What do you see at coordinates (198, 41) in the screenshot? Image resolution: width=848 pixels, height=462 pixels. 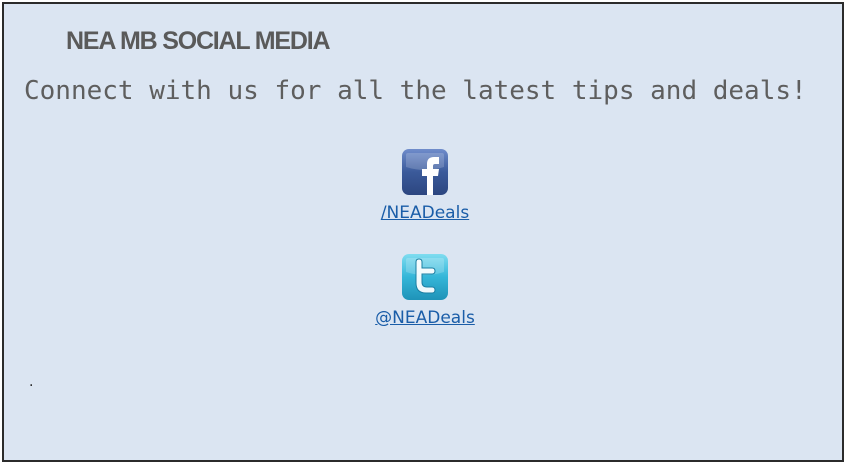 I see `panel-title: NEA MB SOCIAL MEDIA` at bounding box center [198, 41].